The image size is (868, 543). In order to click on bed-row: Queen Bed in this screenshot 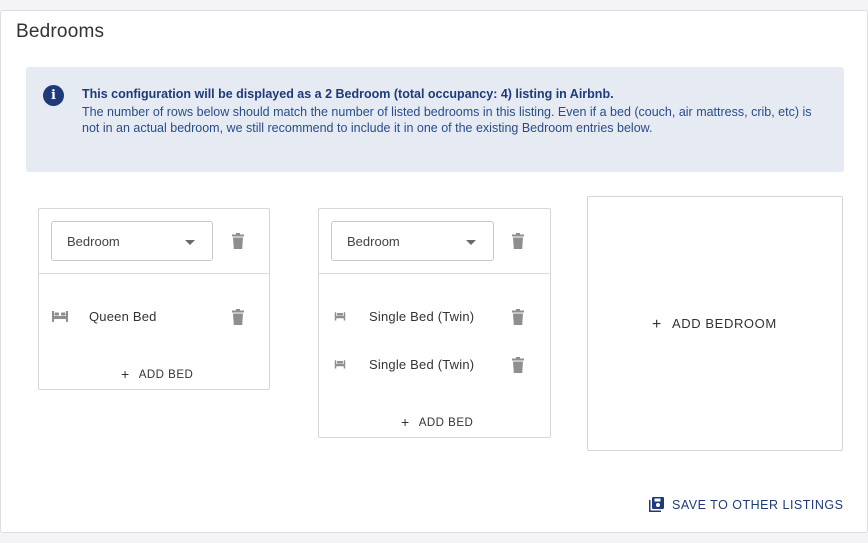, I will do `click(154, 317)`.